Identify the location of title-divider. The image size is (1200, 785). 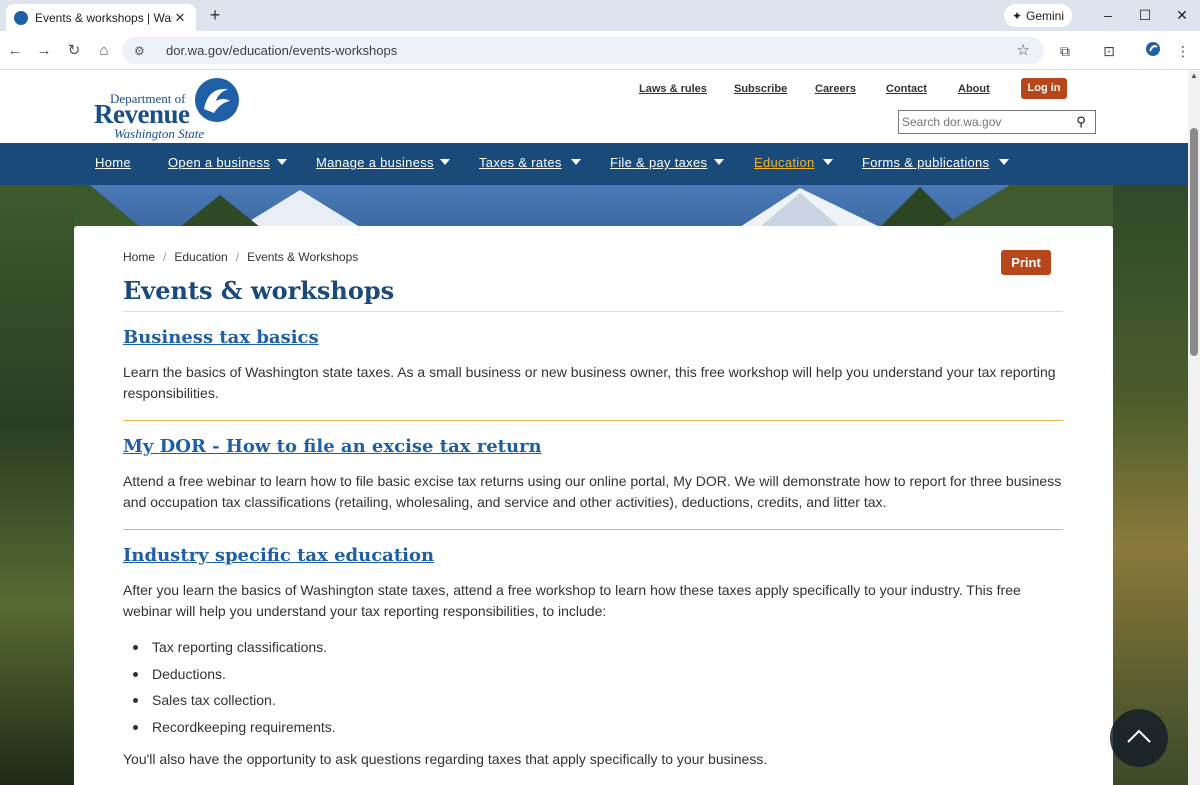
(593, 311).